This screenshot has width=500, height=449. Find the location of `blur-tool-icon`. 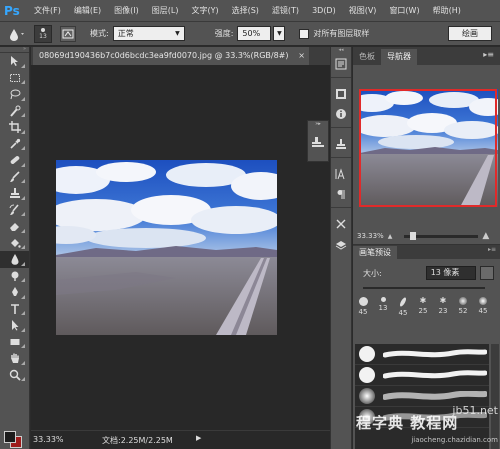

blur-tool-icon is located at coordinates (17, 34).